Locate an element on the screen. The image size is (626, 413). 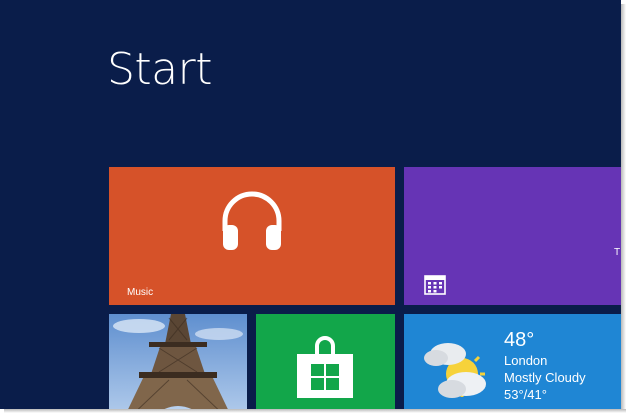
store-bag-icon is located at coordinates (325, 367).